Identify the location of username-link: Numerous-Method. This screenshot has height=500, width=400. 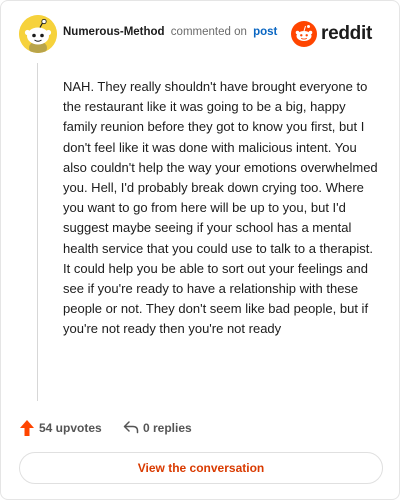
(114, 32).